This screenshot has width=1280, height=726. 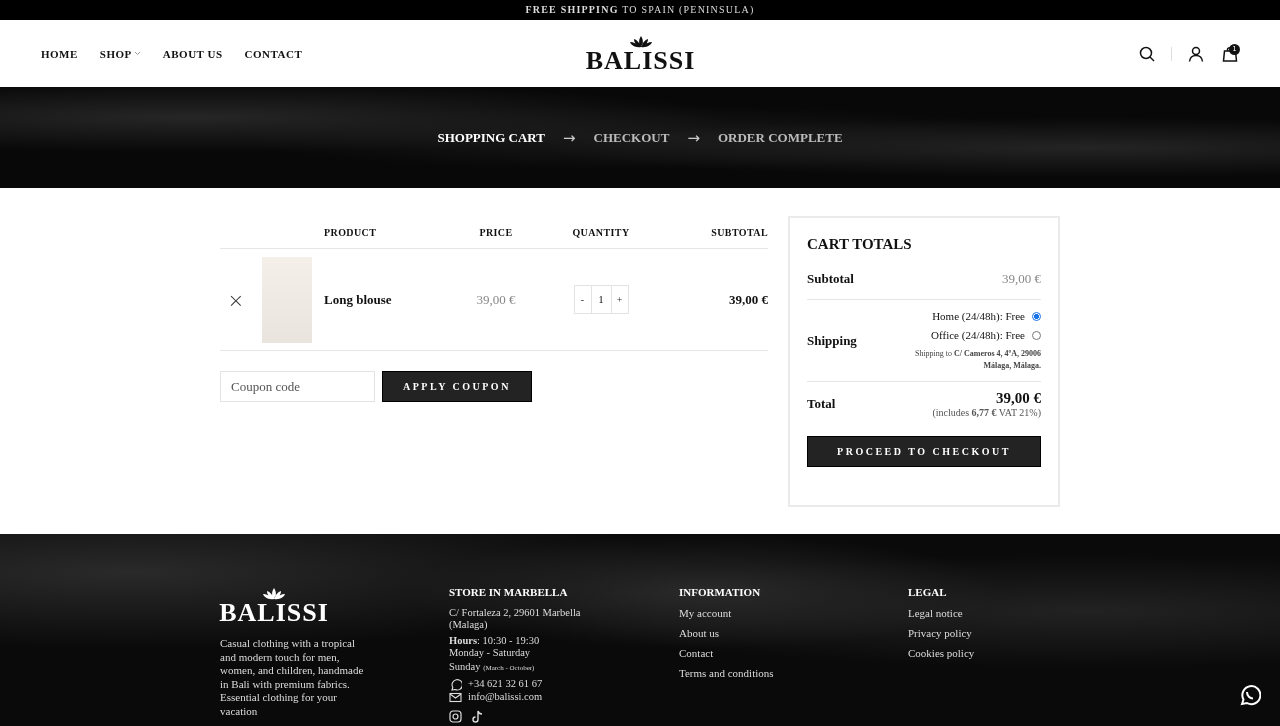 What do you see at coordinates (640, 61) in the screenshot?
I see `logo: BALISSI` at bounding box center [640, 61].